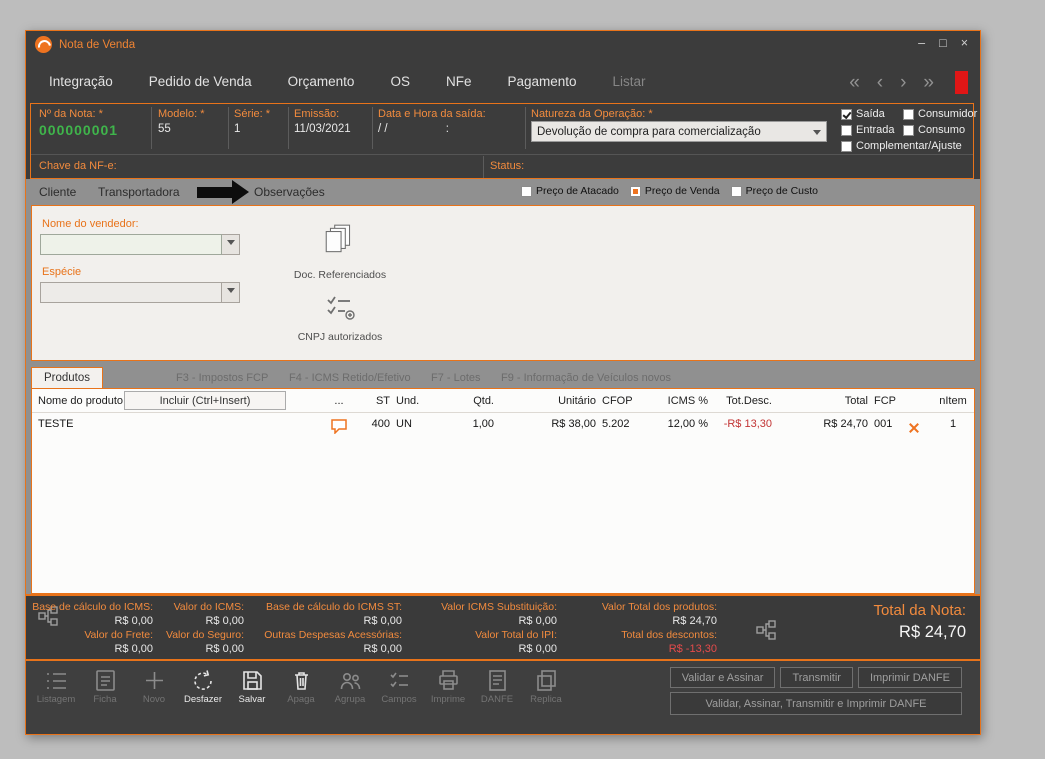  What do you see at coordinates (231, 292) in the screenshot?
I see `especie-dropdown-icon` at bounding box center [231, 292].